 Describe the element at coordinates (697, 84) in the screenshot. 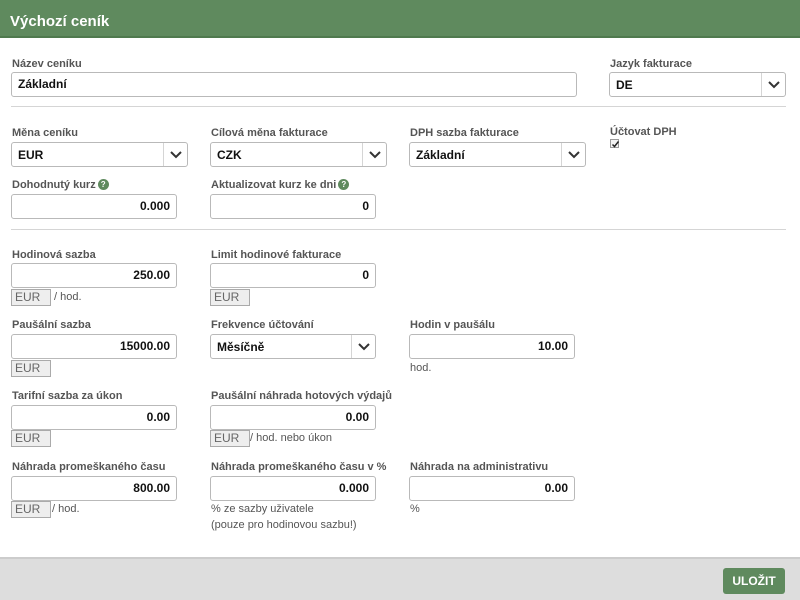

I see `invoice-language-select: DE` at that location.